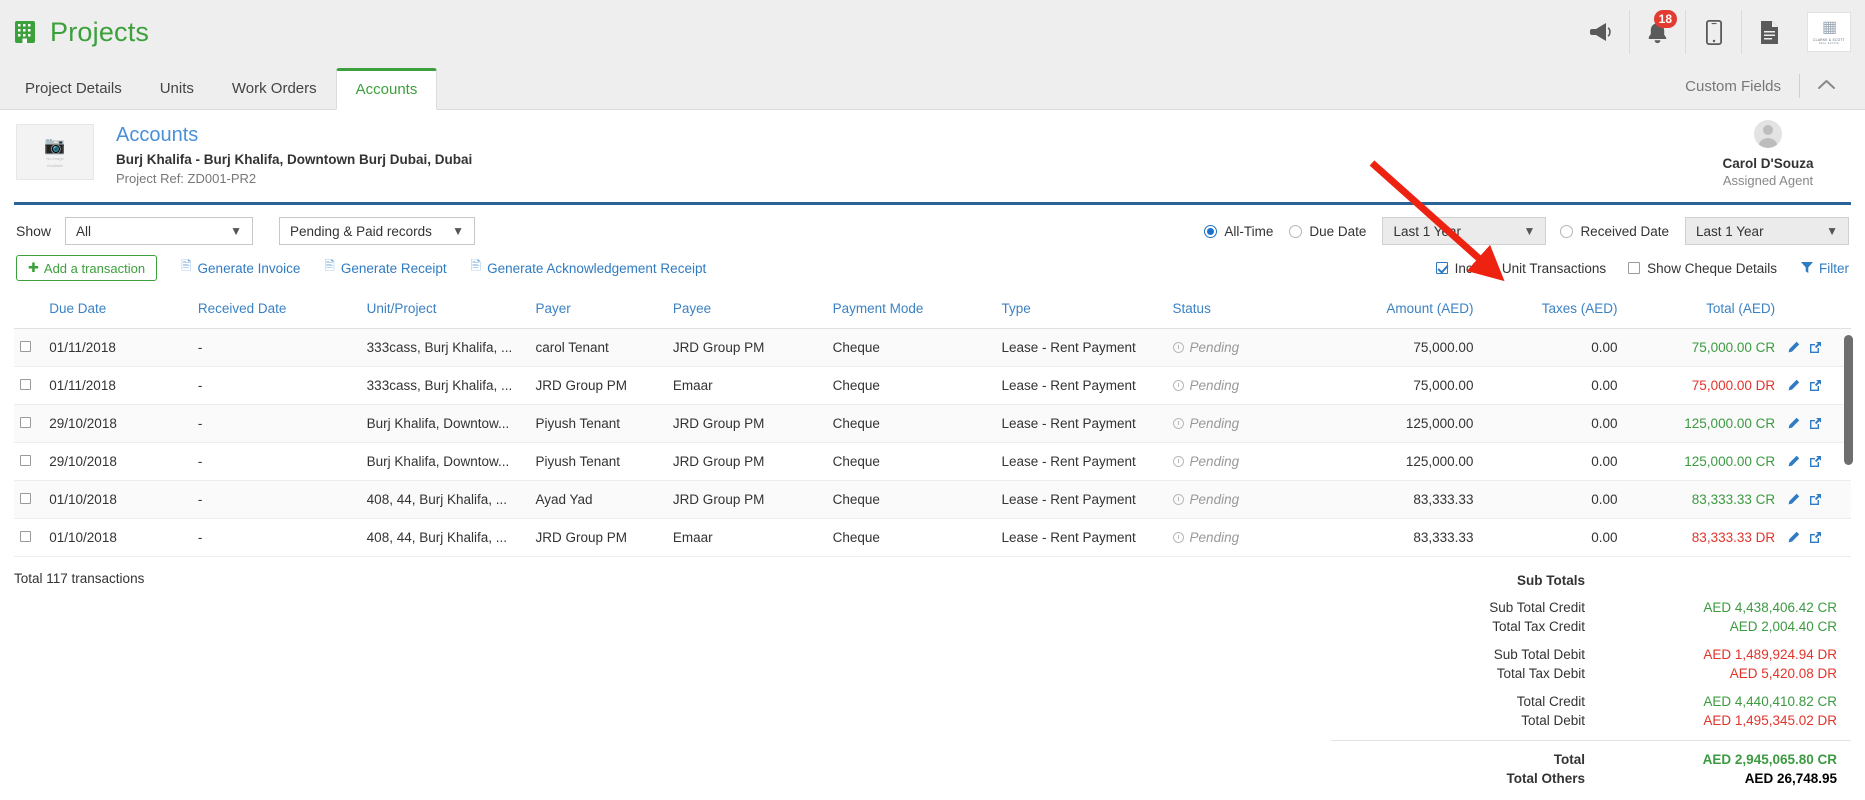  What do you see at coordinates (117, 385) in the screenshot?
I see `cell-due-date: 01/11/2018` at bounding box center [117, 385].